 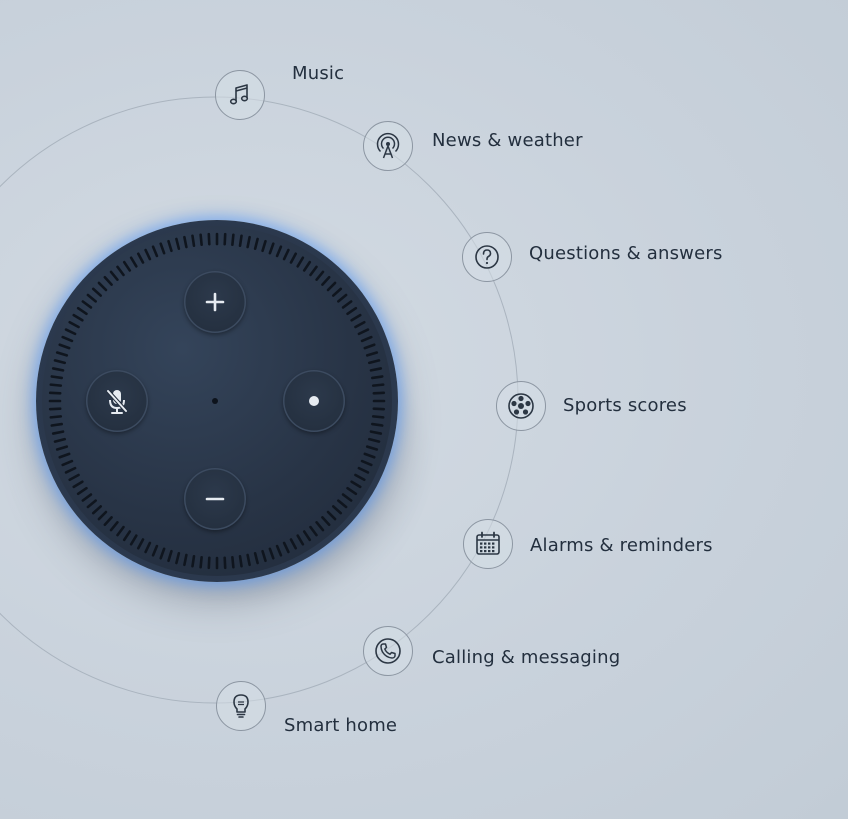 What do you see at coordinates (507, 140) in the screenshot?
I see `feature-label-news-weather: News & weather` at bounding box center [507, 140].